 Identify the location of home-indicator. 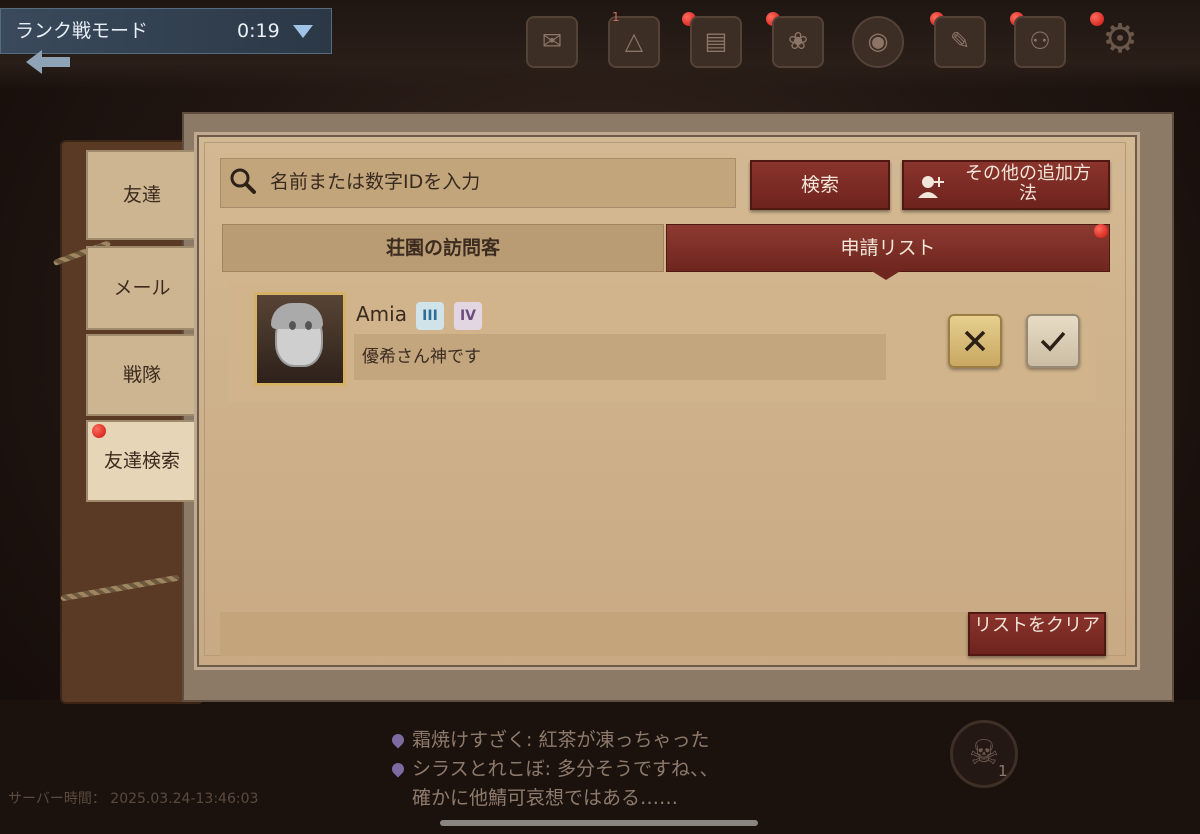
(599, 823).